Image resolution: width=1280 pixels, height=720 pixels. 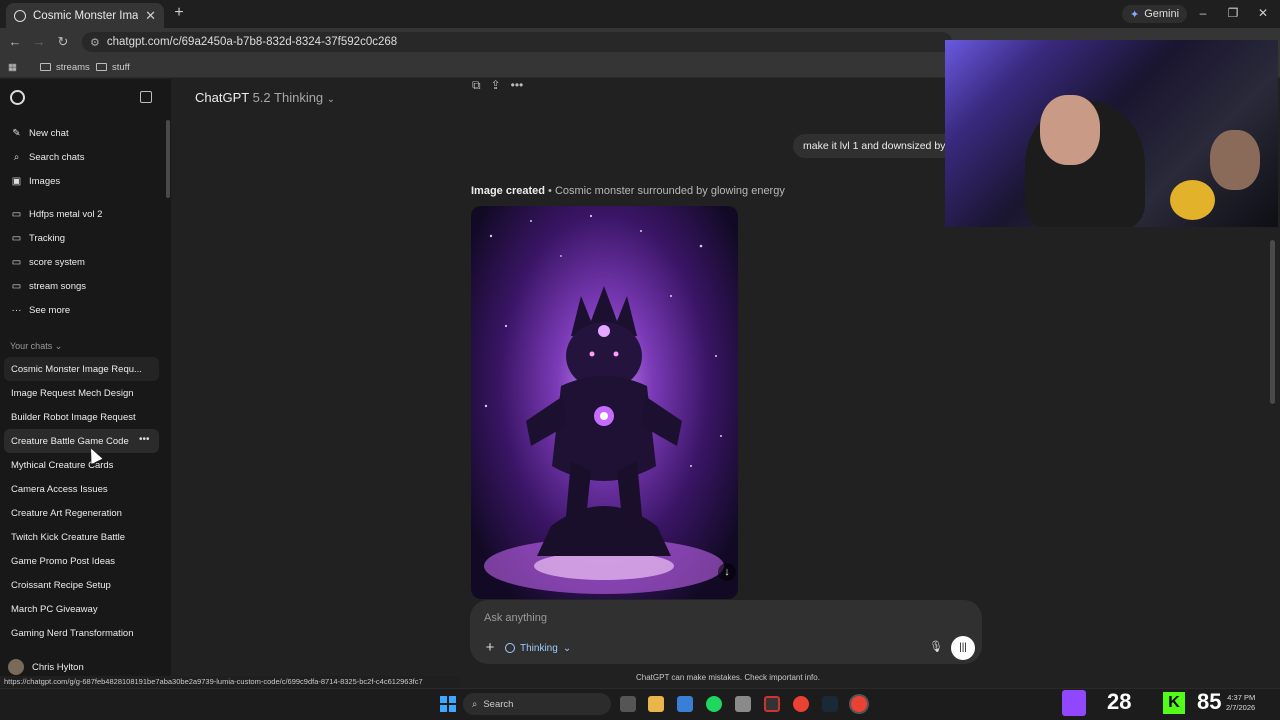 I want to click on chat-item: Gaming Nerd Transformation, so click(x=82, y=633).